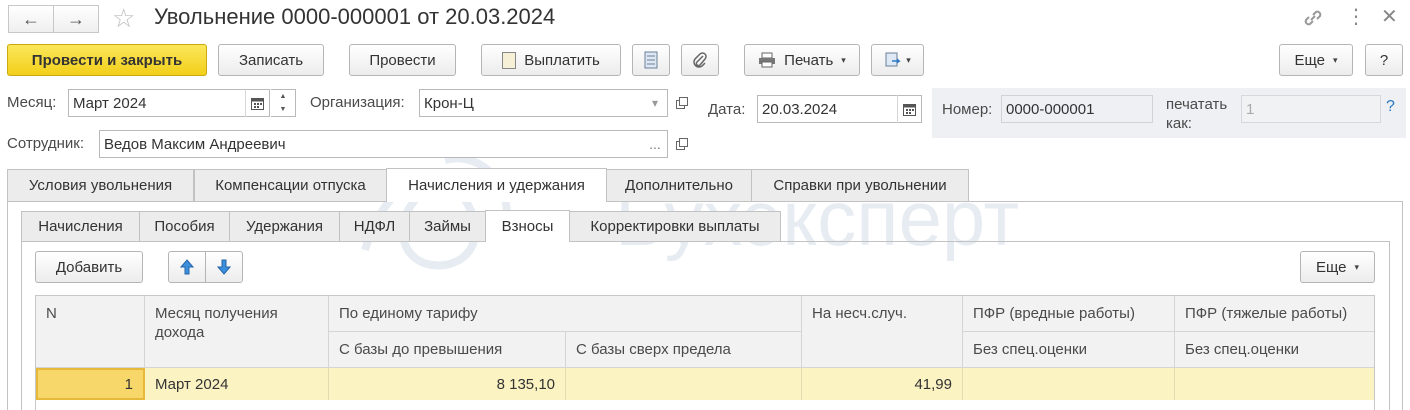 The width and height of the screenshot is (1410, 410). What do you see at coordinates (496, 185) in the screenshot?
I see `tab-accruals-deductions: Начисления и удержания` at bounding box center [496, 185].